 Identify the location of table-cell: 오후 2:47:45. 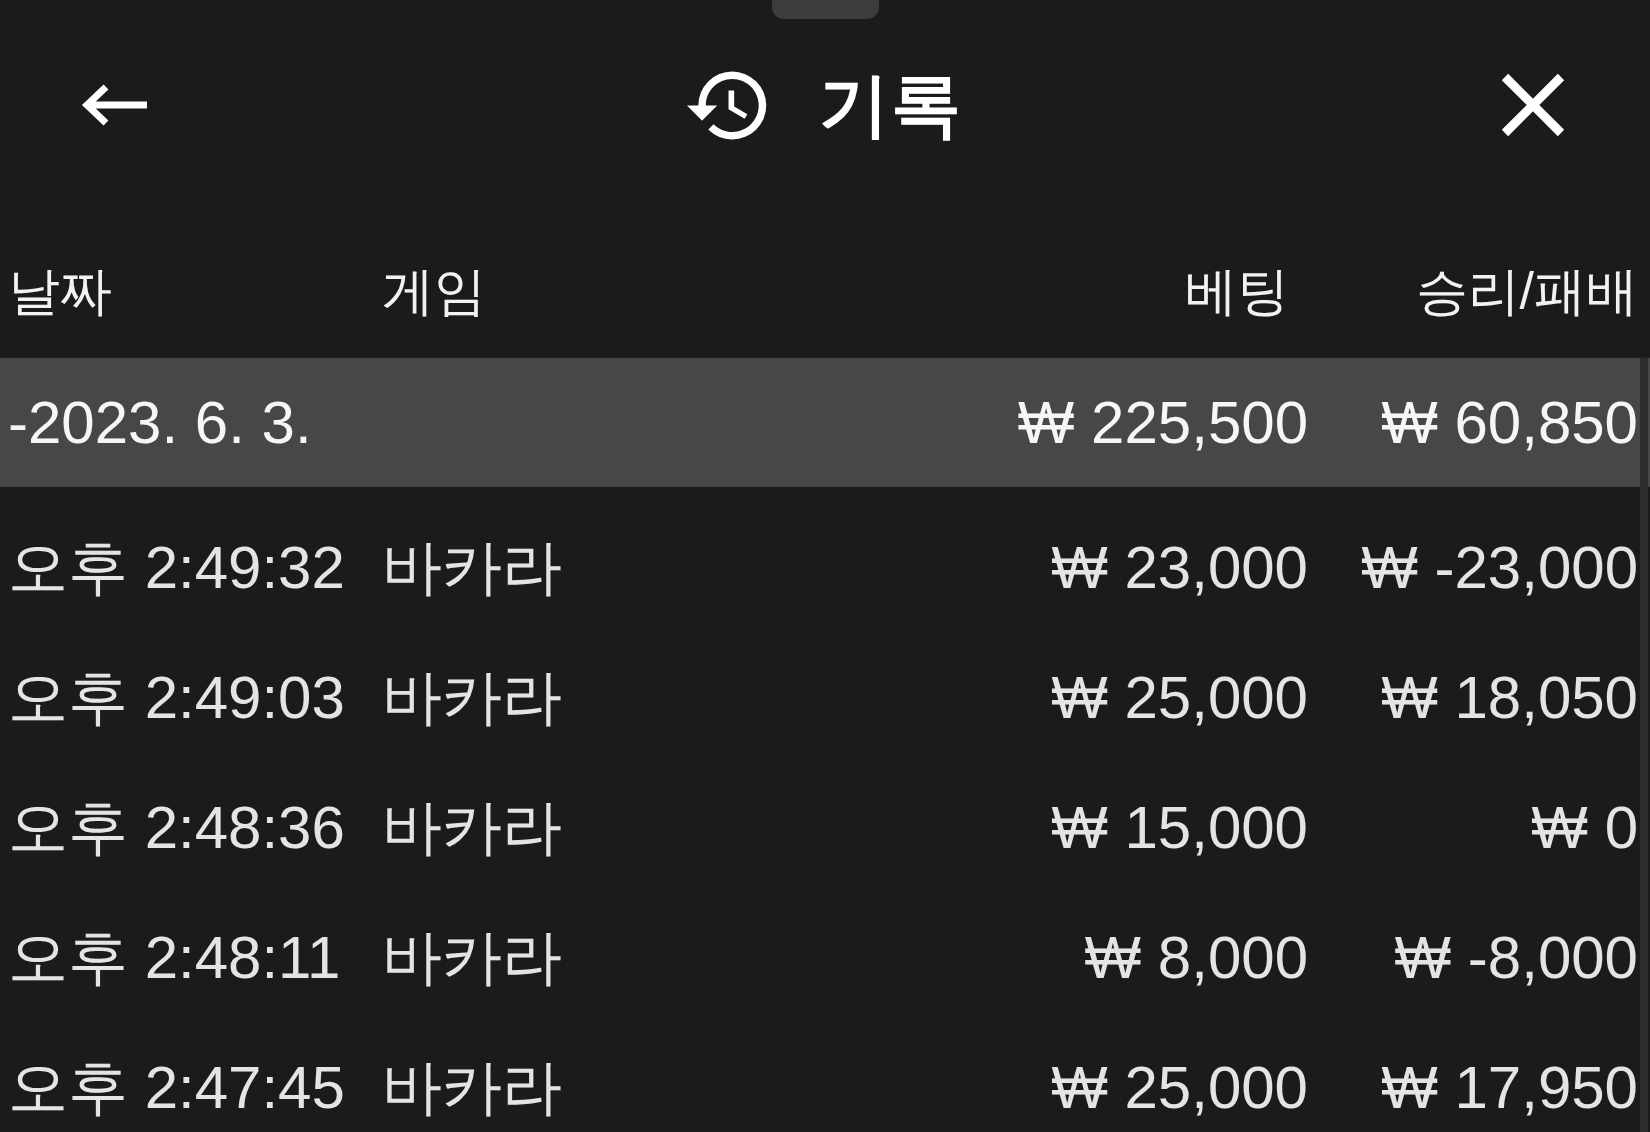
(176, 1088).